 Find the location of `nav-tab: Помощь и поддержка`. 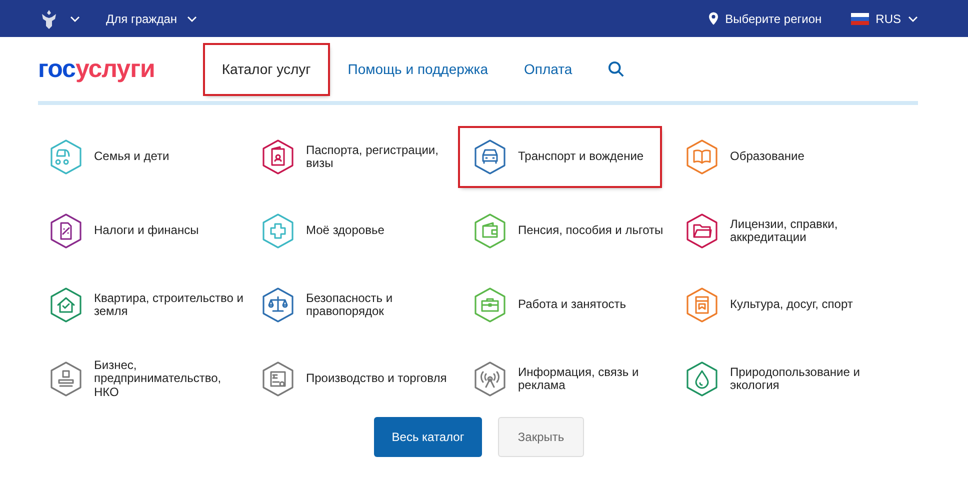

nav-tab: Помощь и поддержка is located at coordinates (418, 69).